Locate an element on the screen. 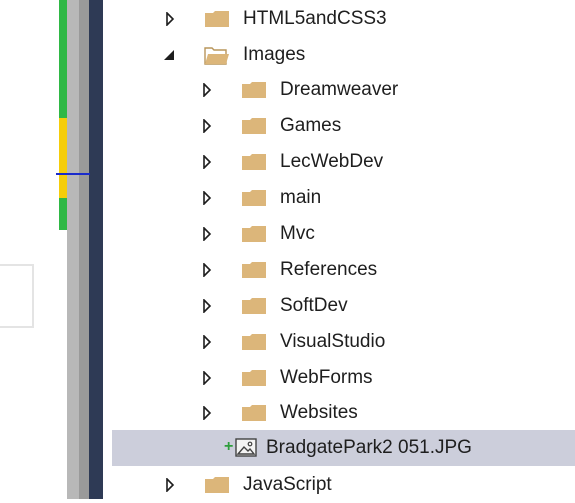 The width and height of the screenshot is (575, 503). tree-item-label: Images is located at coordinates (274, 54).